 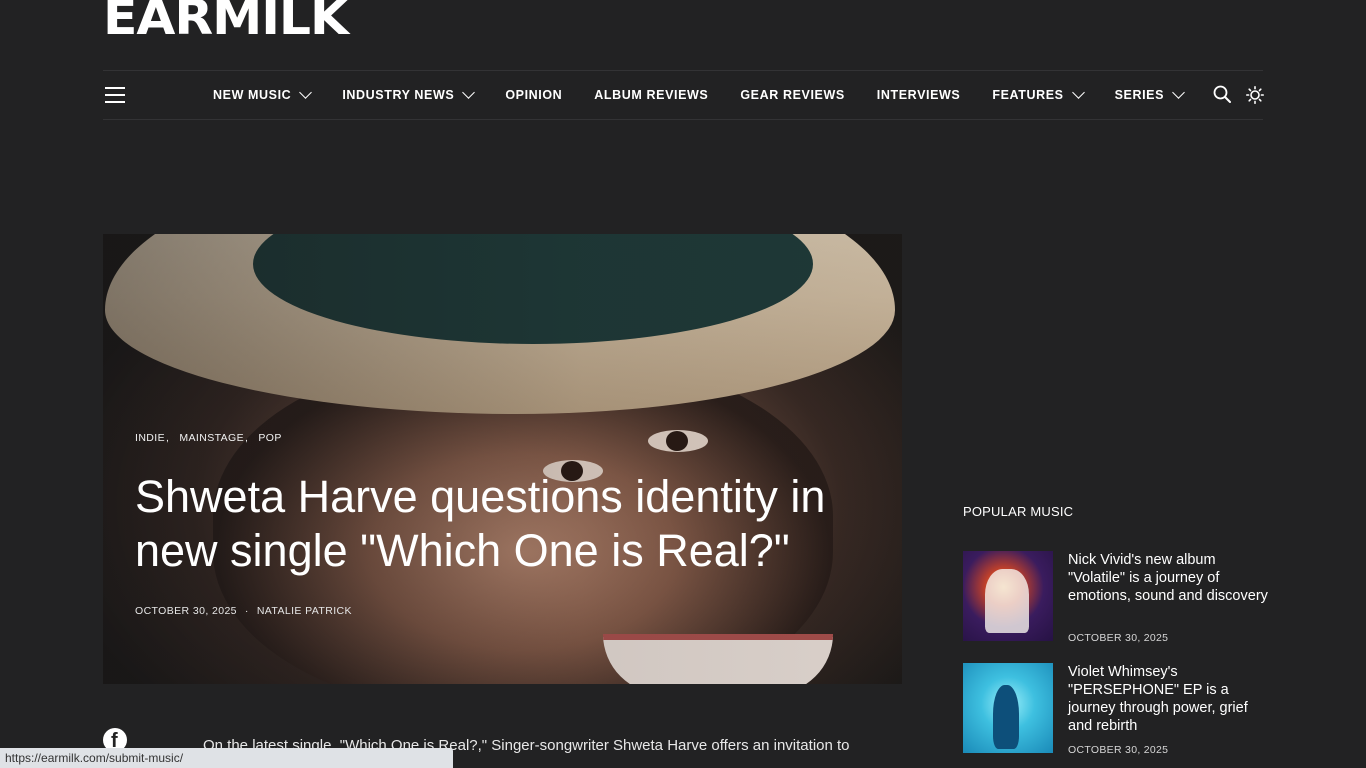 I want to click on nav-item-opinion: OPINION, so click(x=533, y=95).